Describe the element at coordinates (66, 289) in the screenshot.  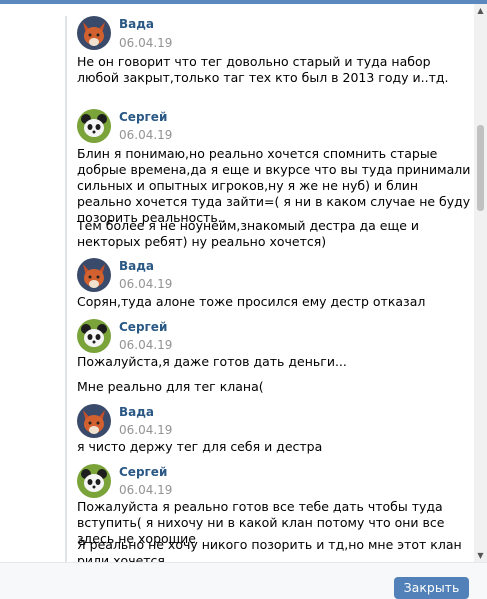
I see `forwarded-quote-line` at that location.